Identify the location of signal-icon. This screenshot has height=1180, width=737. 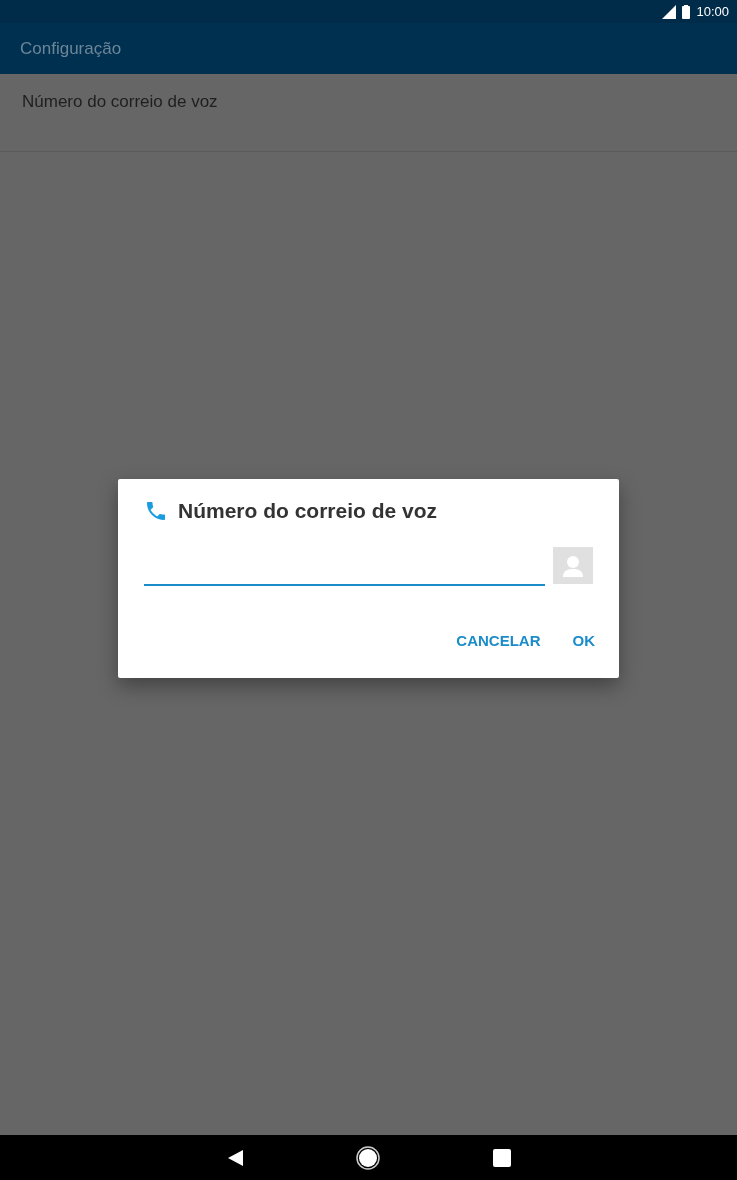
(669, 11).